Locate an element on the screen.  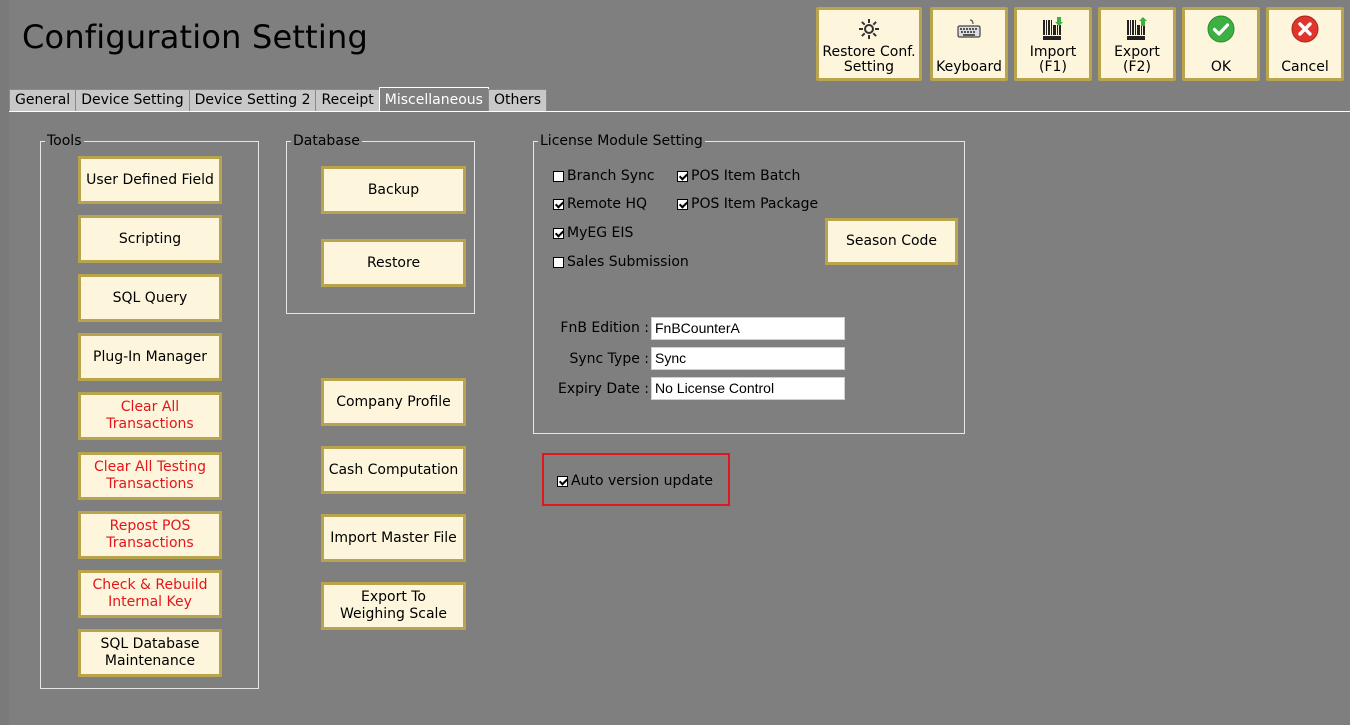
restore-button: Restore is located at coordinates (393, 263).